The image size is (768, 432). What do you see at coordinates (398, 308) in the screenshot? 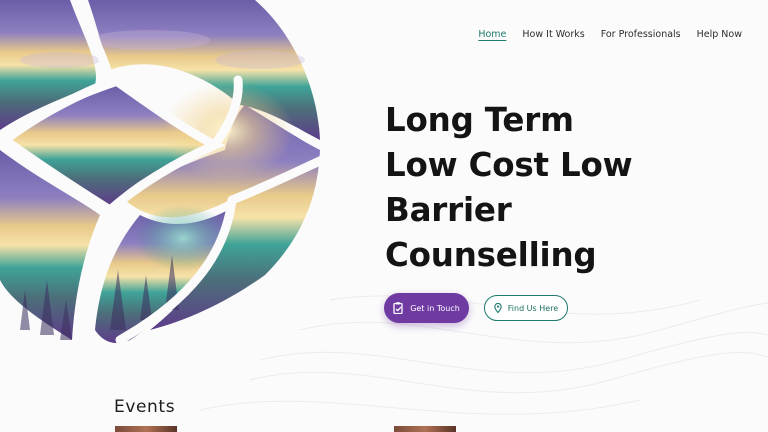
I see `clipboard-check-icon` at bounding box center [398, 308].